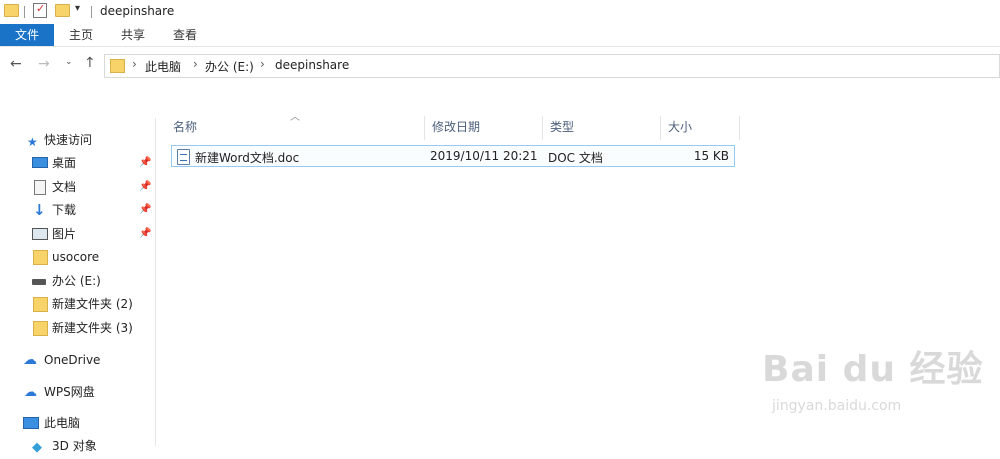 The height and width of the screenshot is (459, 1000). What do you see at coordinates (39, 210) in the screenshot?
I see `download-icon: ↓` at bounding box center [39, 210].